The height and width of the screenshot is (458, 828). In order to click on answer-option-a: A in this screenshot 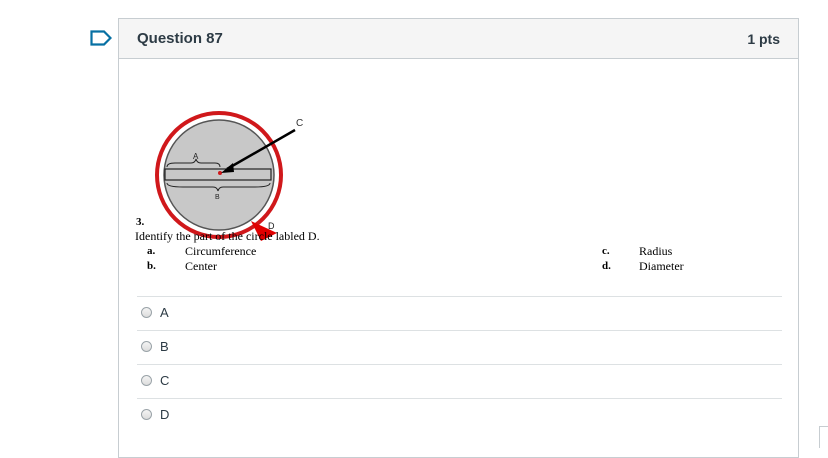, I will do `click(459, 313)`.